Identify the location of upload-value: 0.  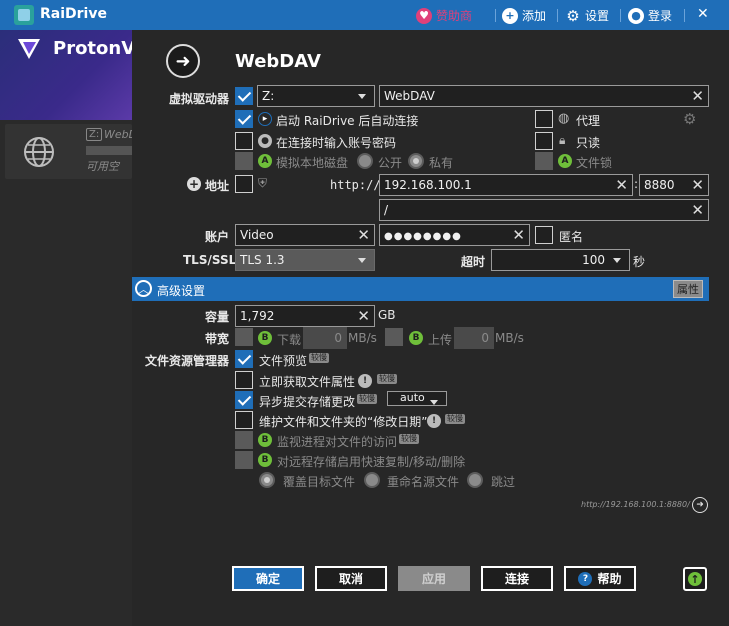
(485, 338).